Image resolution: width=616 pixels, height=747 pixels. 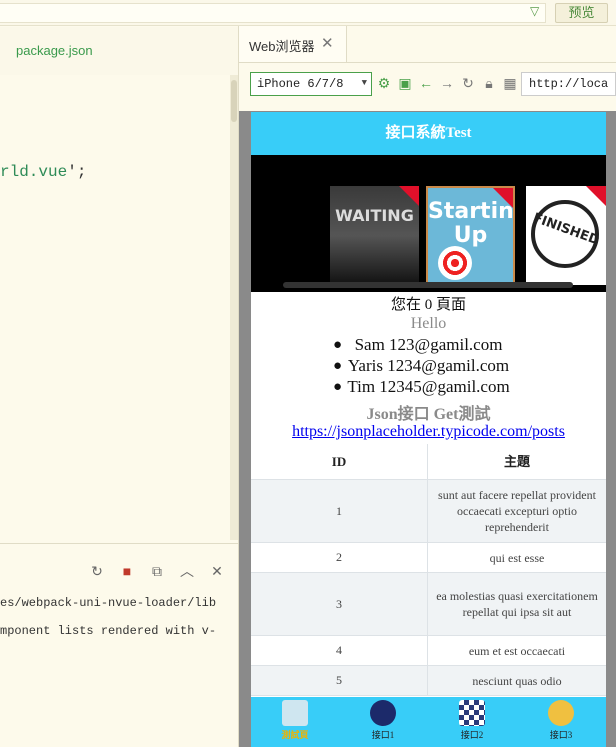 I want to click on list-item: ● Yaris 1234@gamil.com, so click(x=428, y=366).